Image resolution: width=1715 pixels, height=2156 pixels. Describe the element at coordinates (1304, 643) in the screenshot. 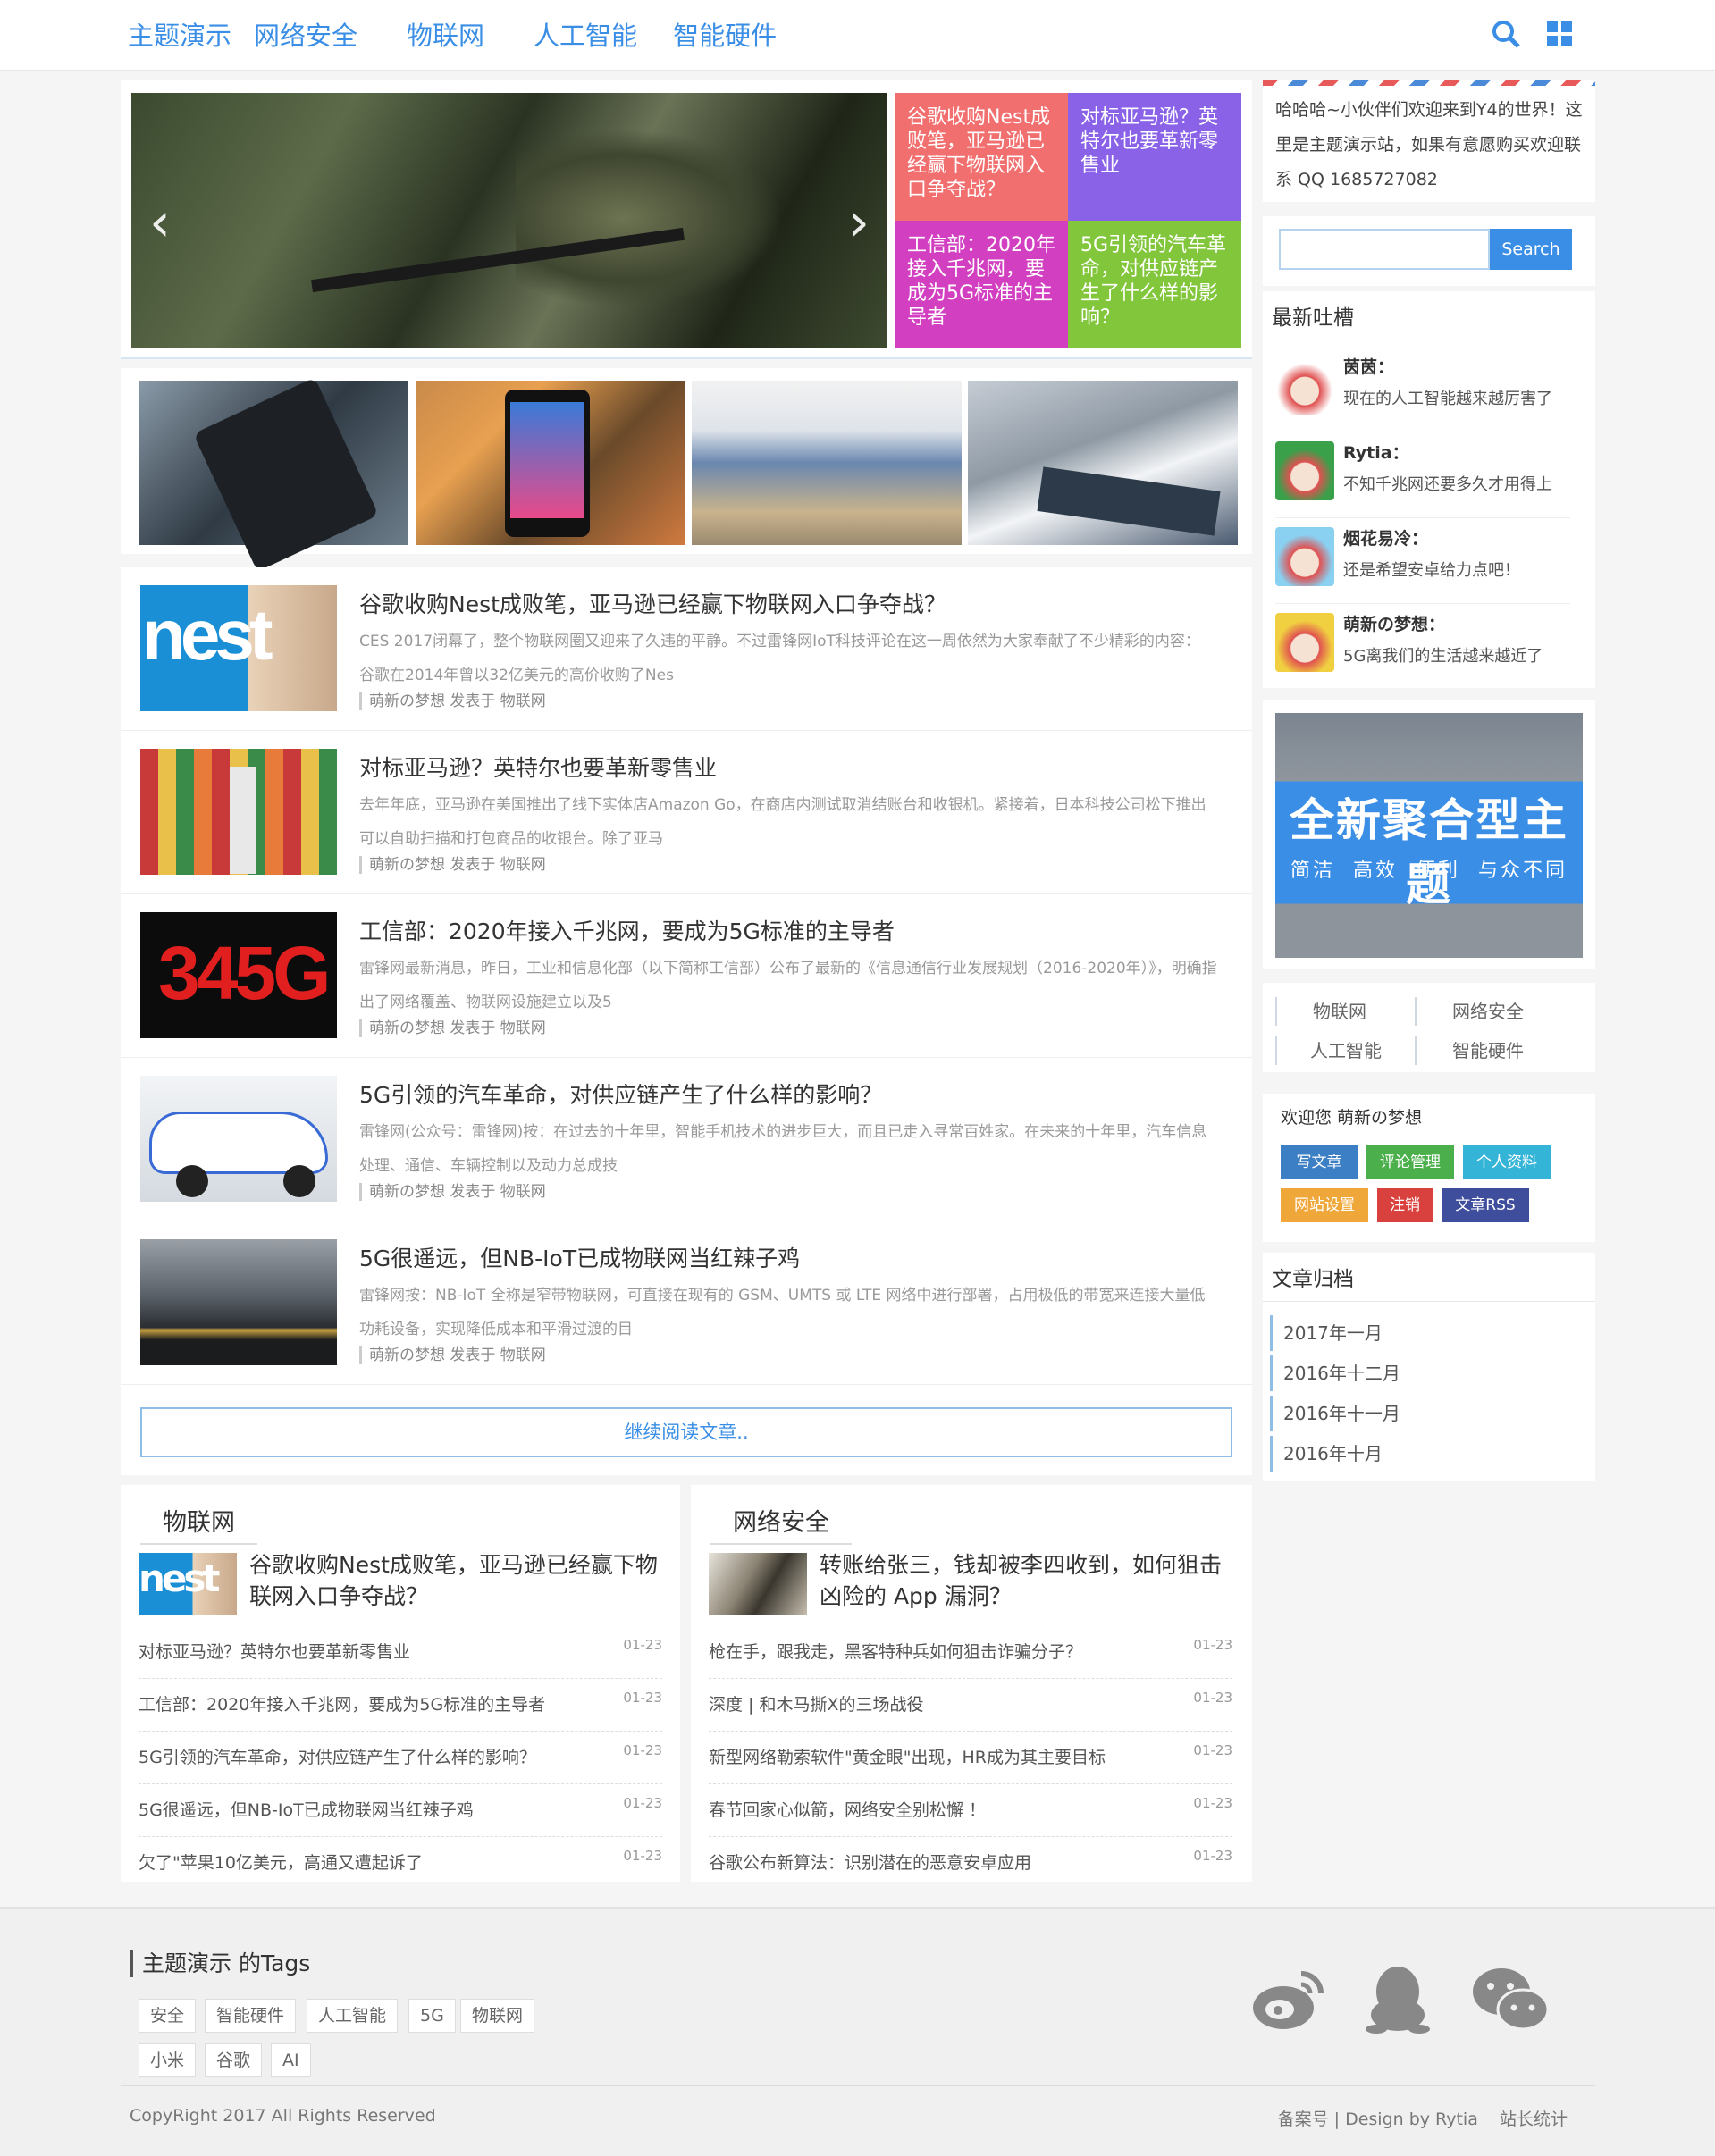

I see `avatar` at that location.